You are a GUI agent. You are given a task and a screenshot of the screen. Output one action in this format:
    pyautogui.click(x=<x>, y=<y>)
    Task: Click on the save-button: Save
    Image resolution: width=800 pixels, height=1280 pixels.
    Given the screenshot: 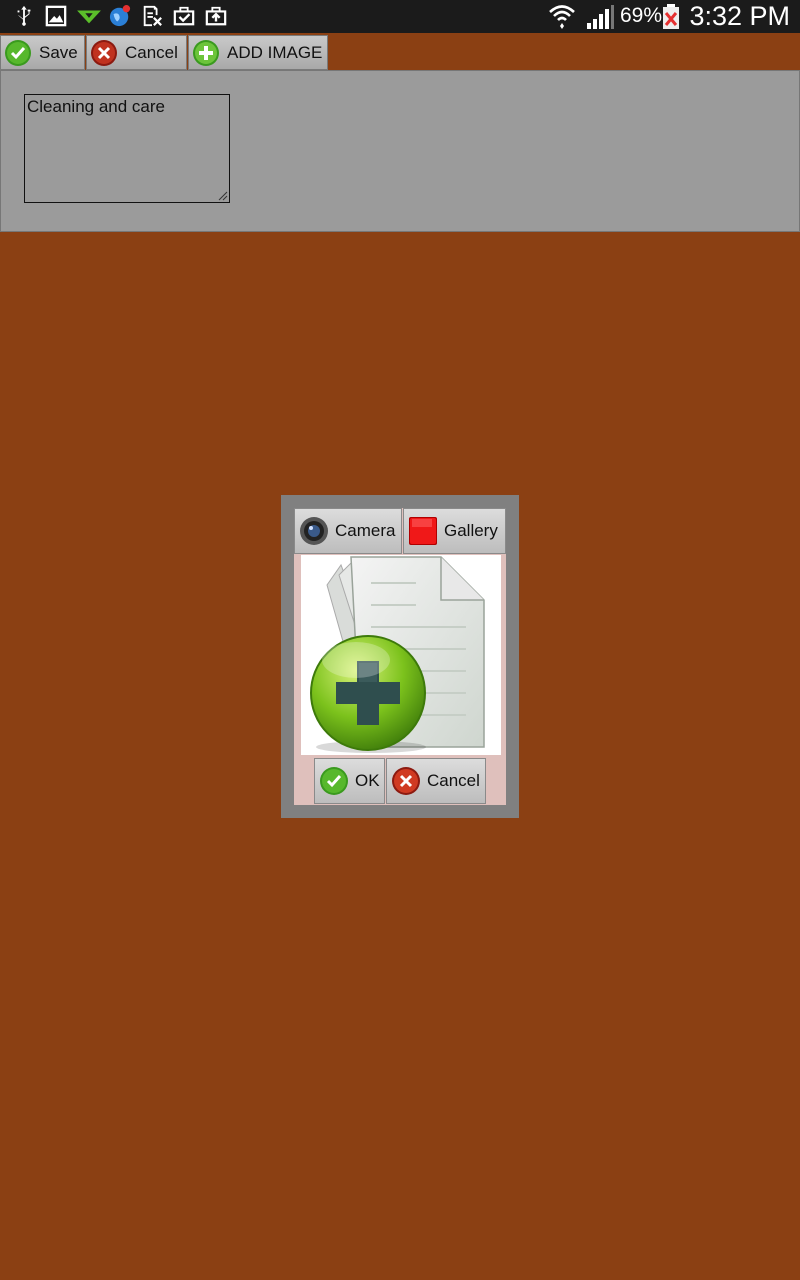 What is the action you would take?
    pyautogui.click(x=42, y=52)
    